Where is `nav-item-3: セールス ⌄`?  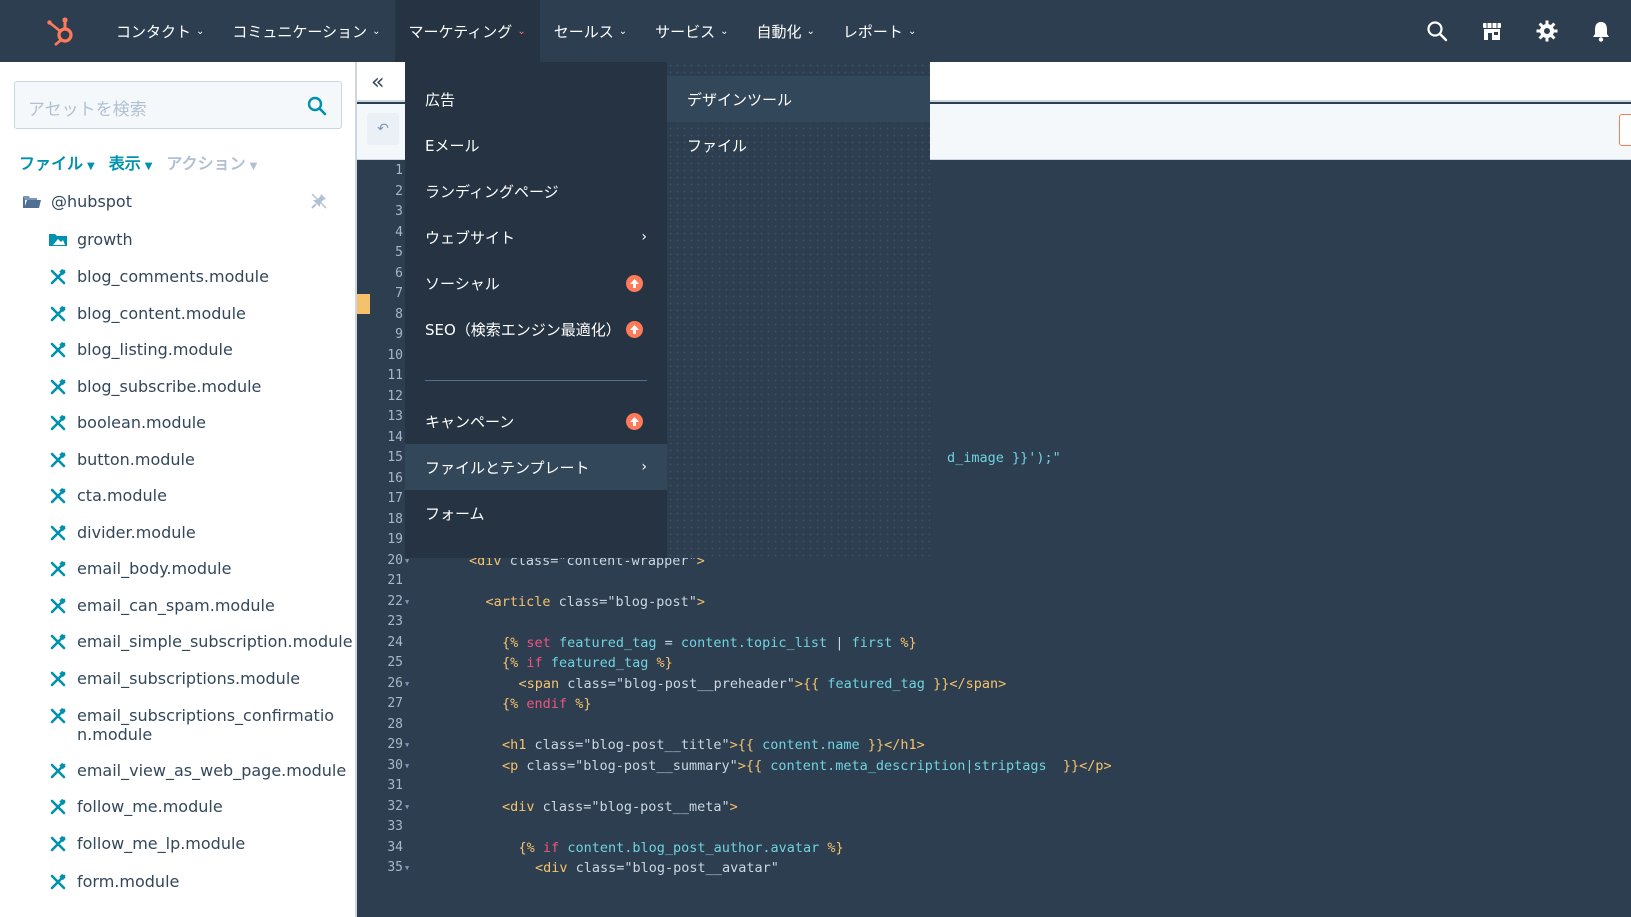
nav-item-3: セールス ⌄ is located at coordinates (590, 31).